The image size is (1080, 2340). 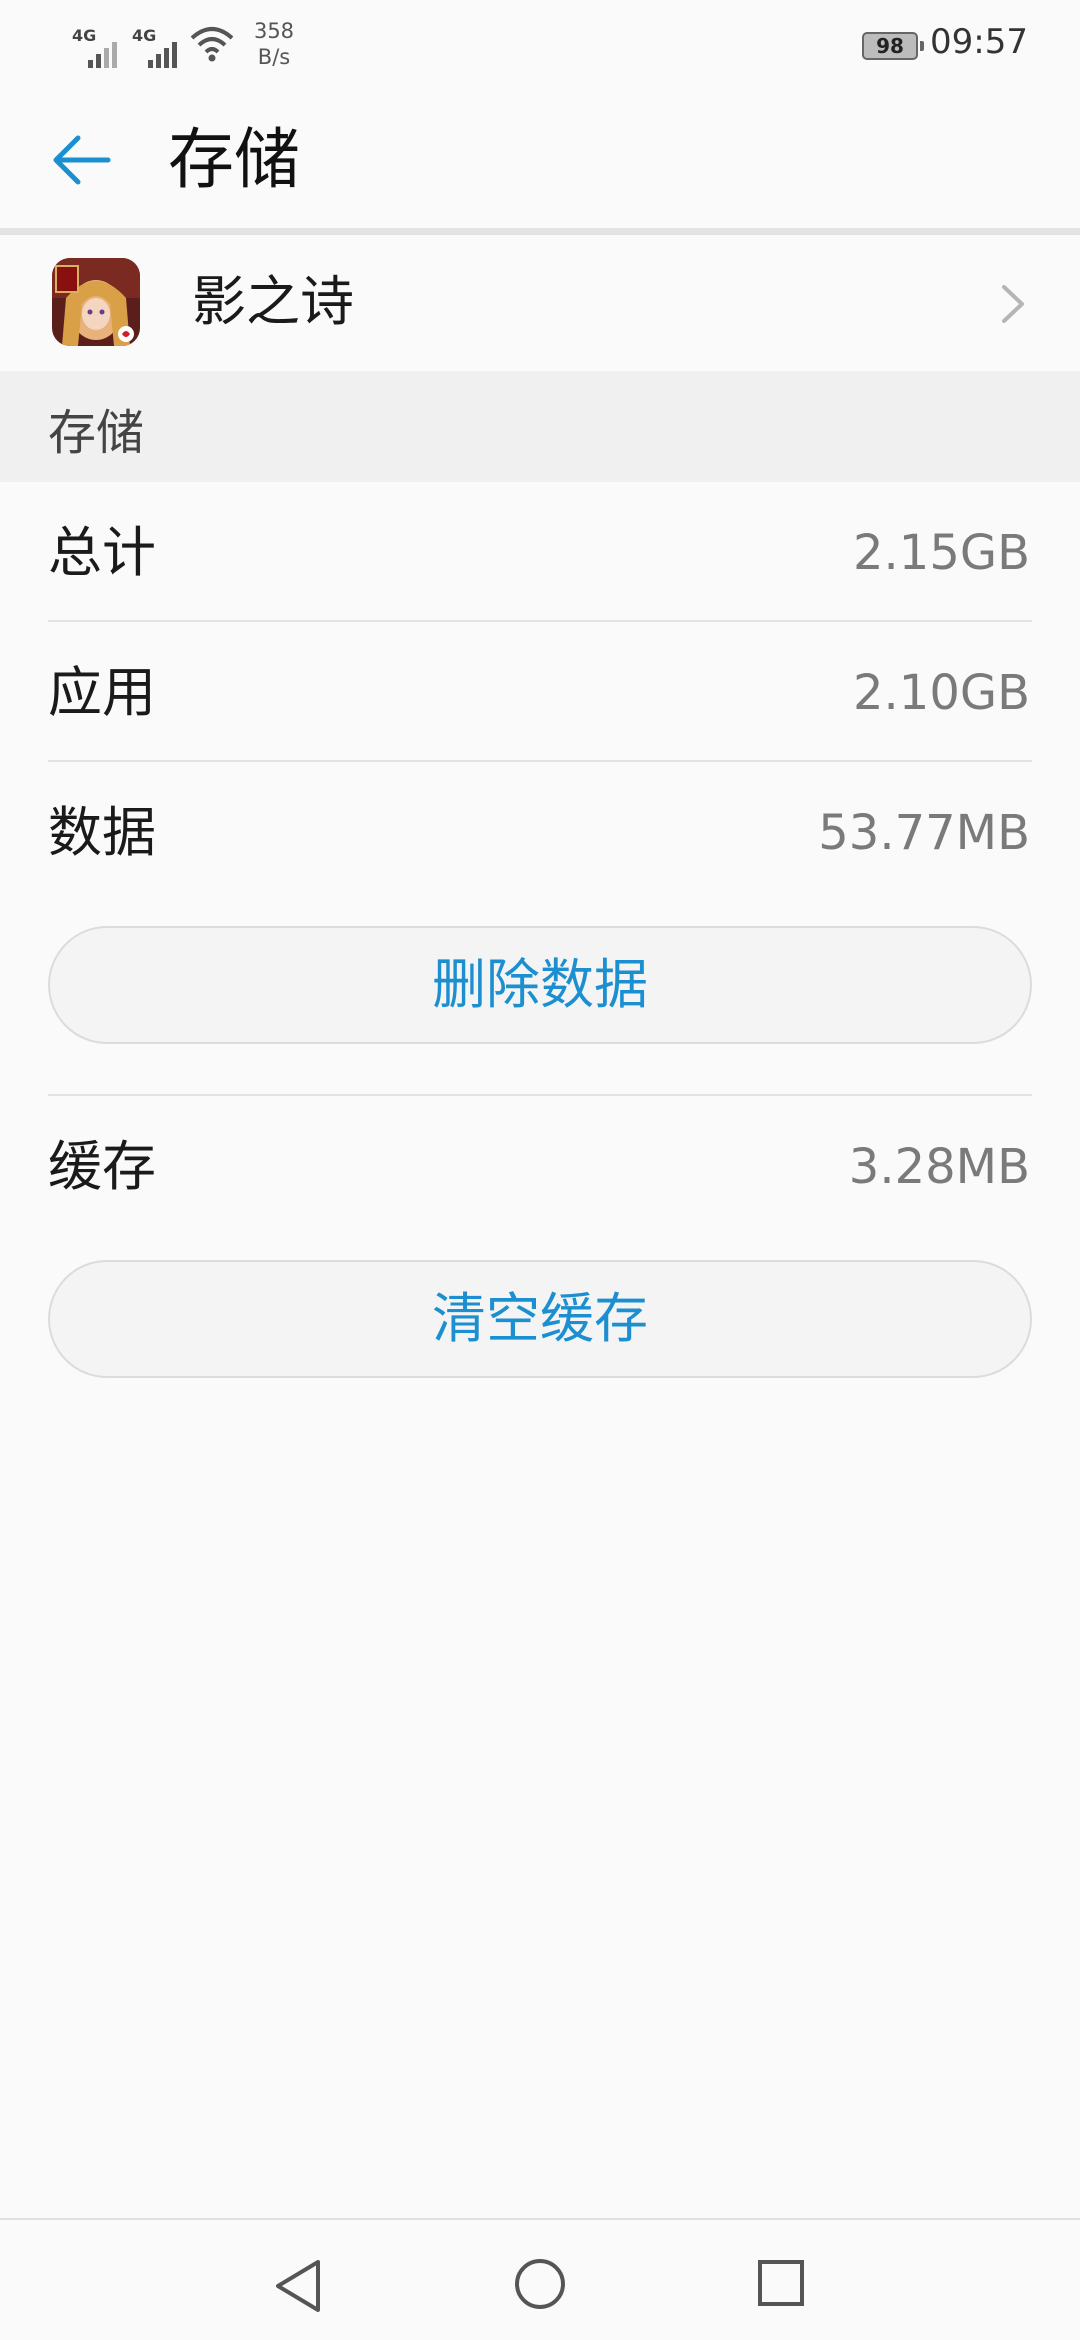 What do you see at coordinates (212, 44) in the screenshot?
I see `wifi-icon` at bounding box center [212, 44].